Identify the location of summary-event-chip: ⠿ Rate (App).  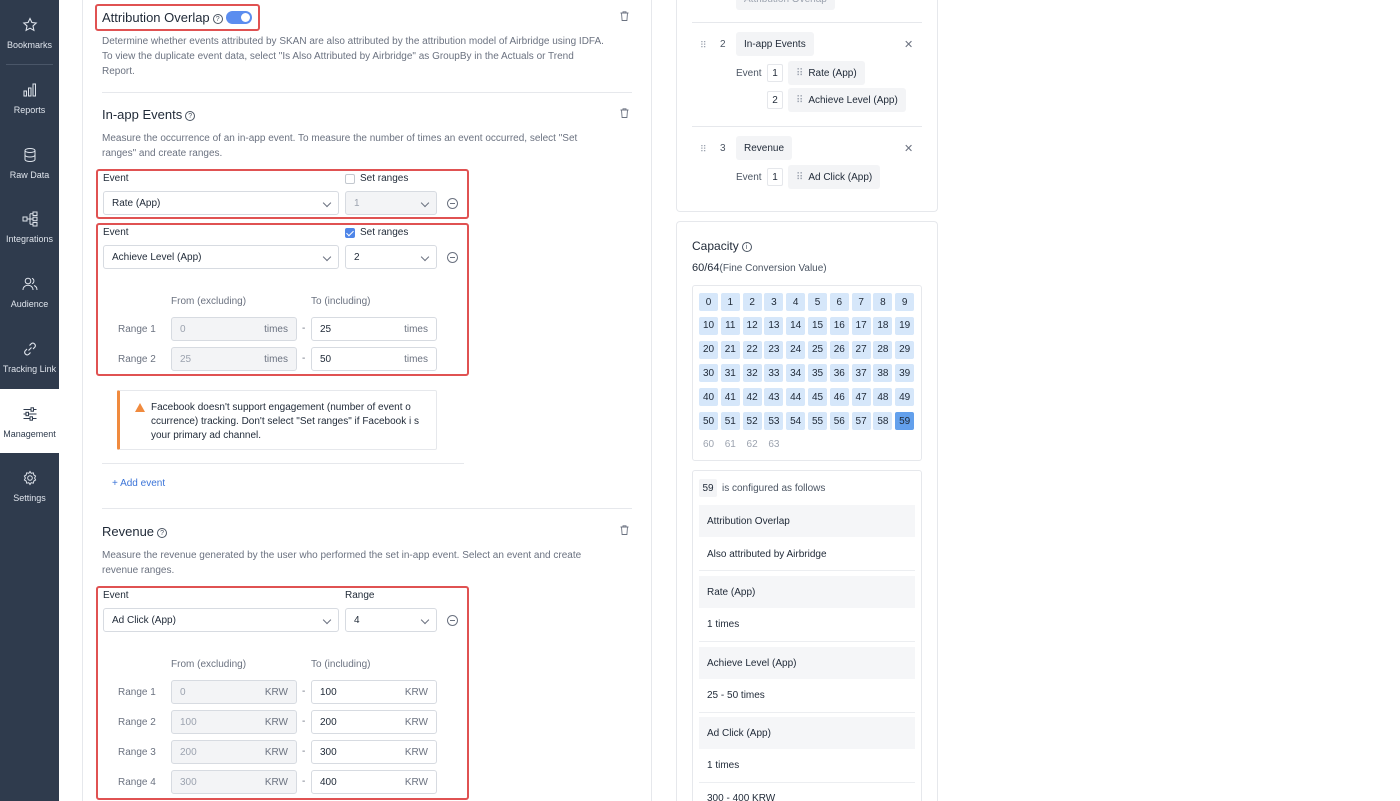
(826, 73).